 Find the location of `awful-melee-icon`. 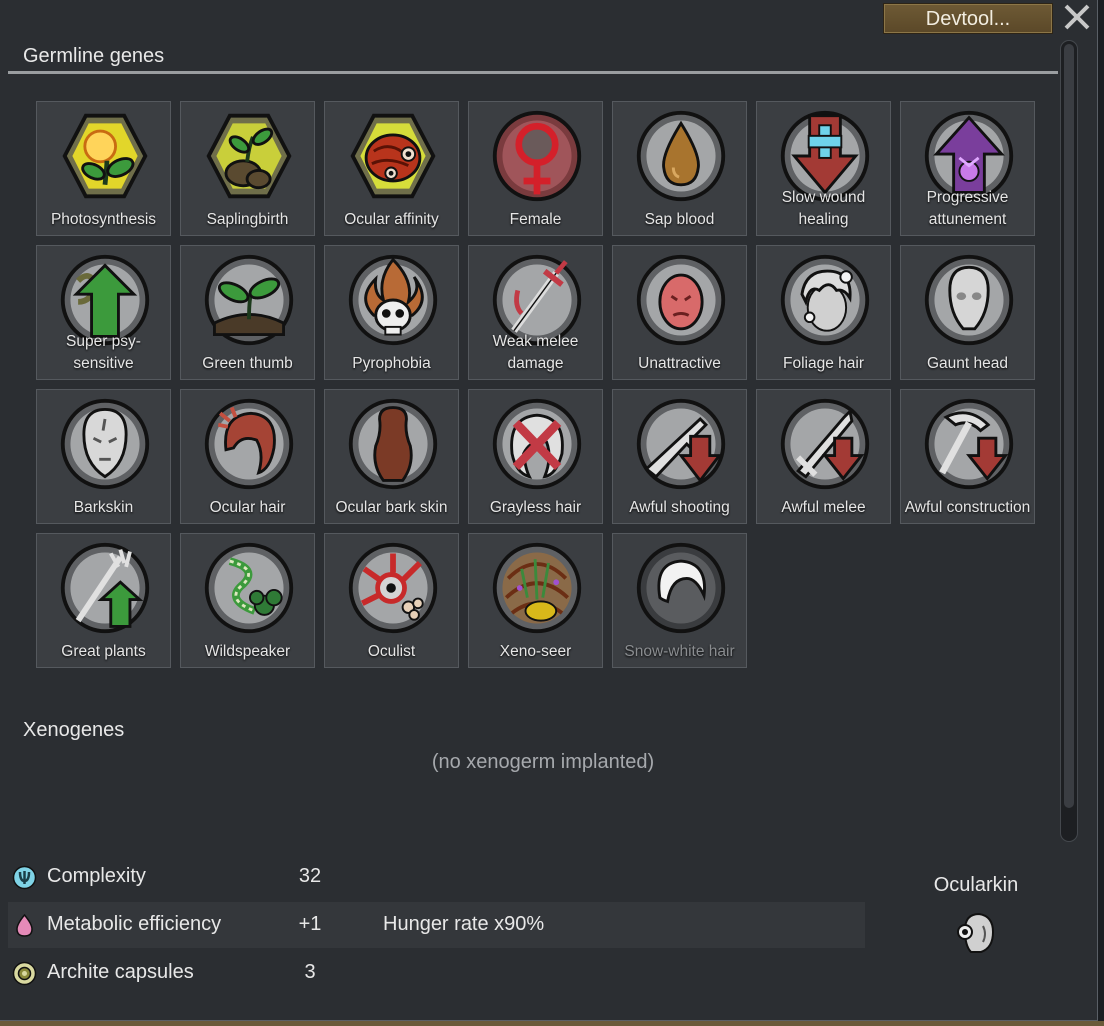

awful-melee-icon is located at coordinates (825, 444).